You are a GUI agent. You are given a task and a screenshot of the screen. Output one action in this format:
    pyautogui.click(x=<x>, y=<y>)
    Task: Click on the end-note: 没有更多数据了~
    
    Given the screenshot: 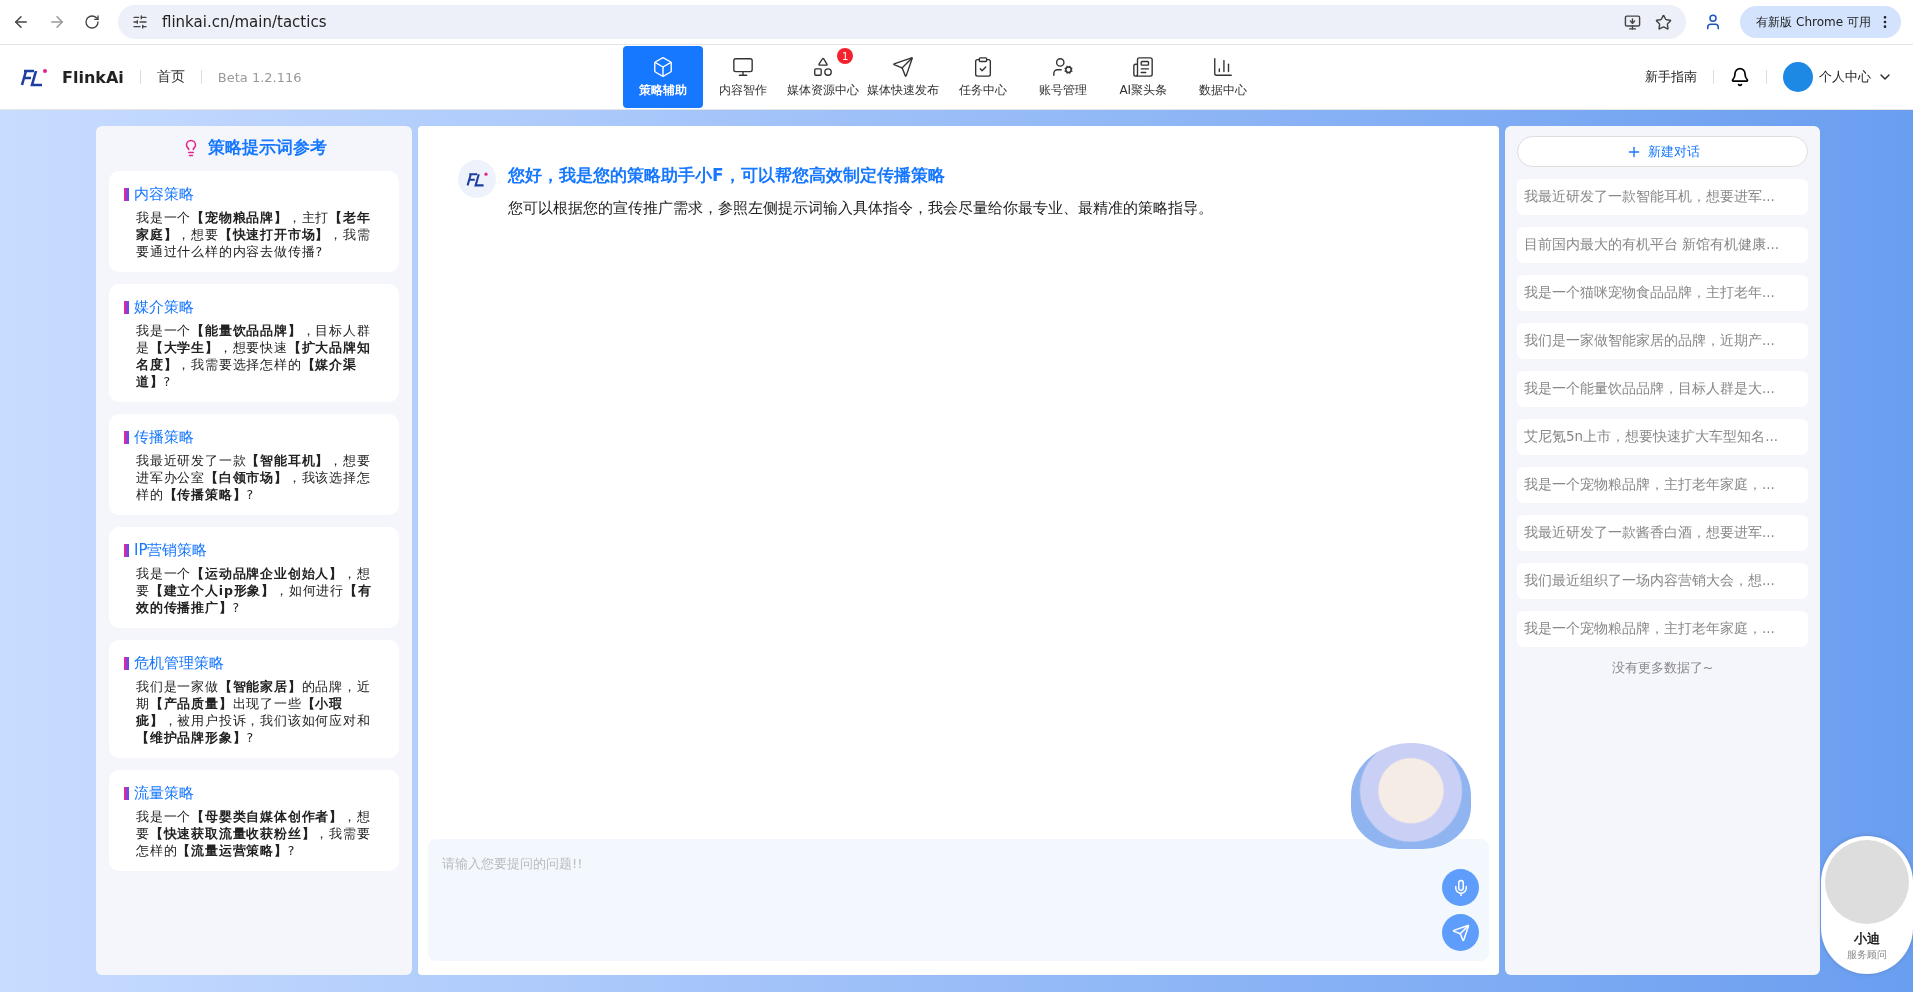 What is the action you would take?
    pyautogui.click(x=1662, y=668)
    